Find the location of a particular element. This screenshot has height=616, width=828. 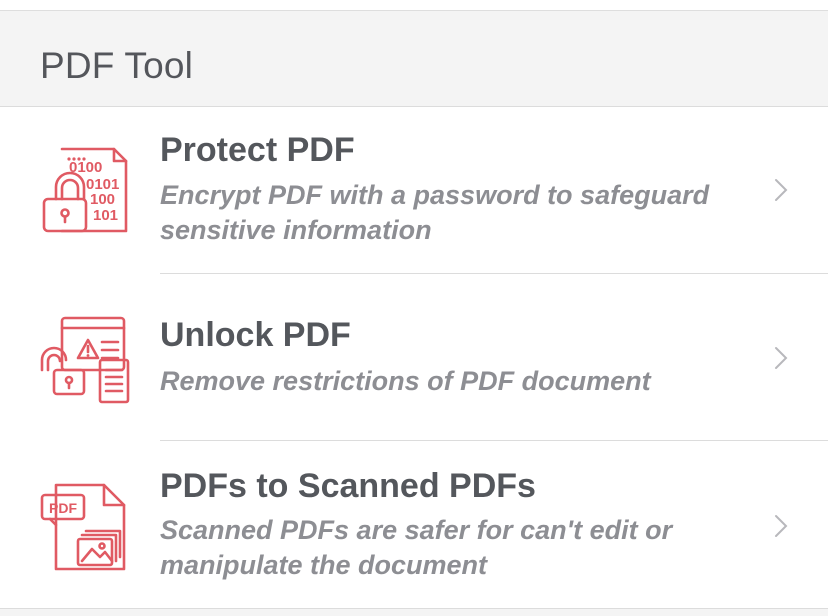

pdfs-to-scanned-pdfs-title: PDFs to Scanned PDFs is located at coordinates (348, 486).